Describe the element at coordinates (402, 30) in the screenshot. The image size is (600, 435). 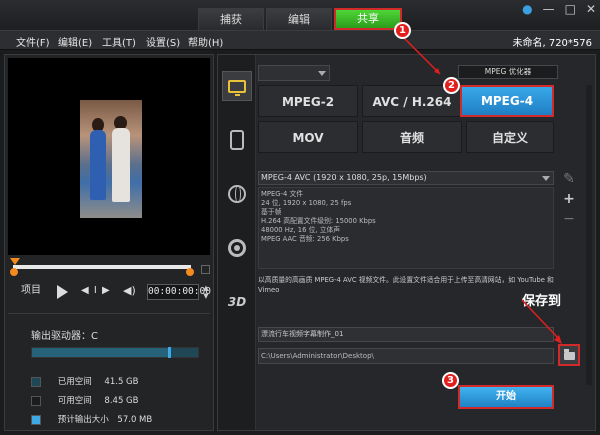
I see `step-badge-1: 1` at that location.